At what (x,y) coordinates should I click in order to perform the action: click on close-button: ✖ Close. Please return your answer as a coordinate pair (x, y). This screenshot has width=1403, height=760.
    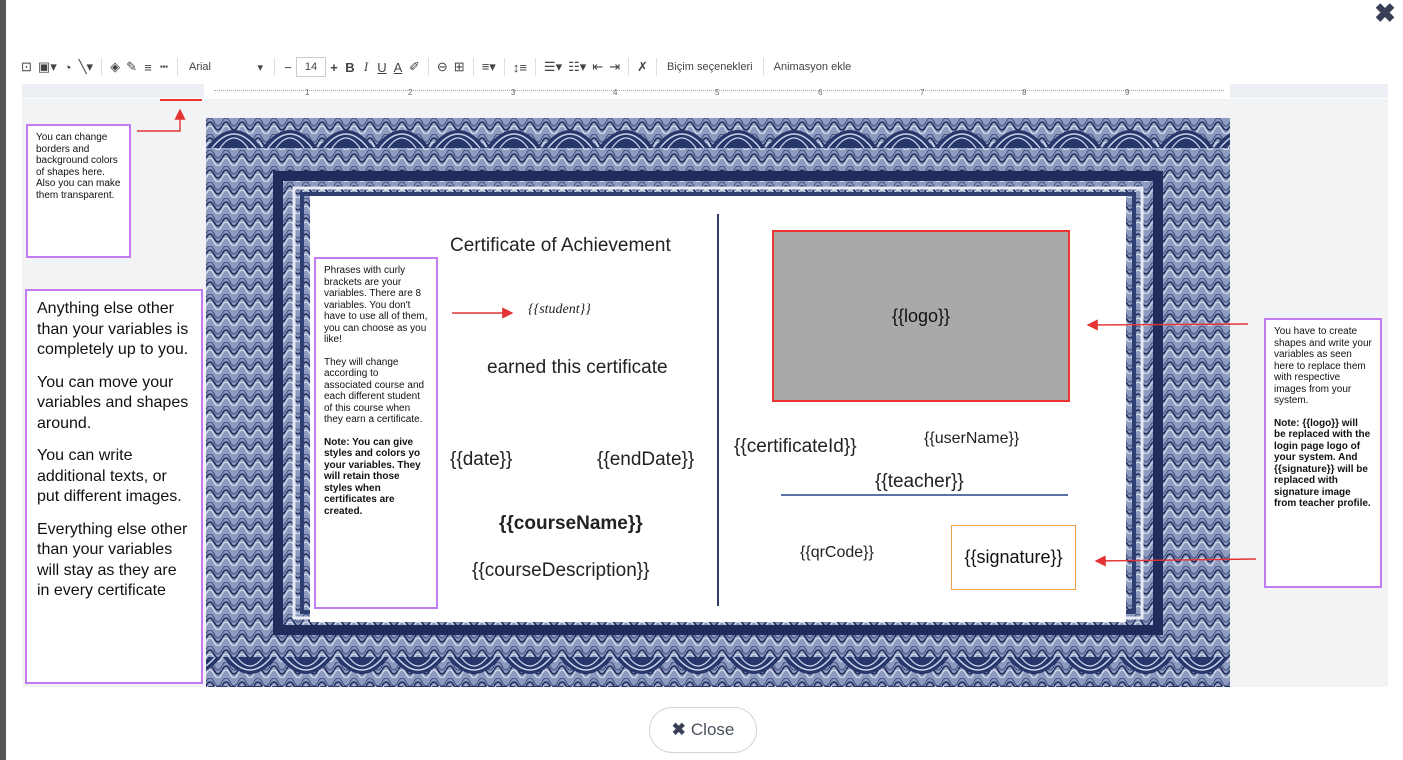
    Looking at the image, I should click on (703, 730).